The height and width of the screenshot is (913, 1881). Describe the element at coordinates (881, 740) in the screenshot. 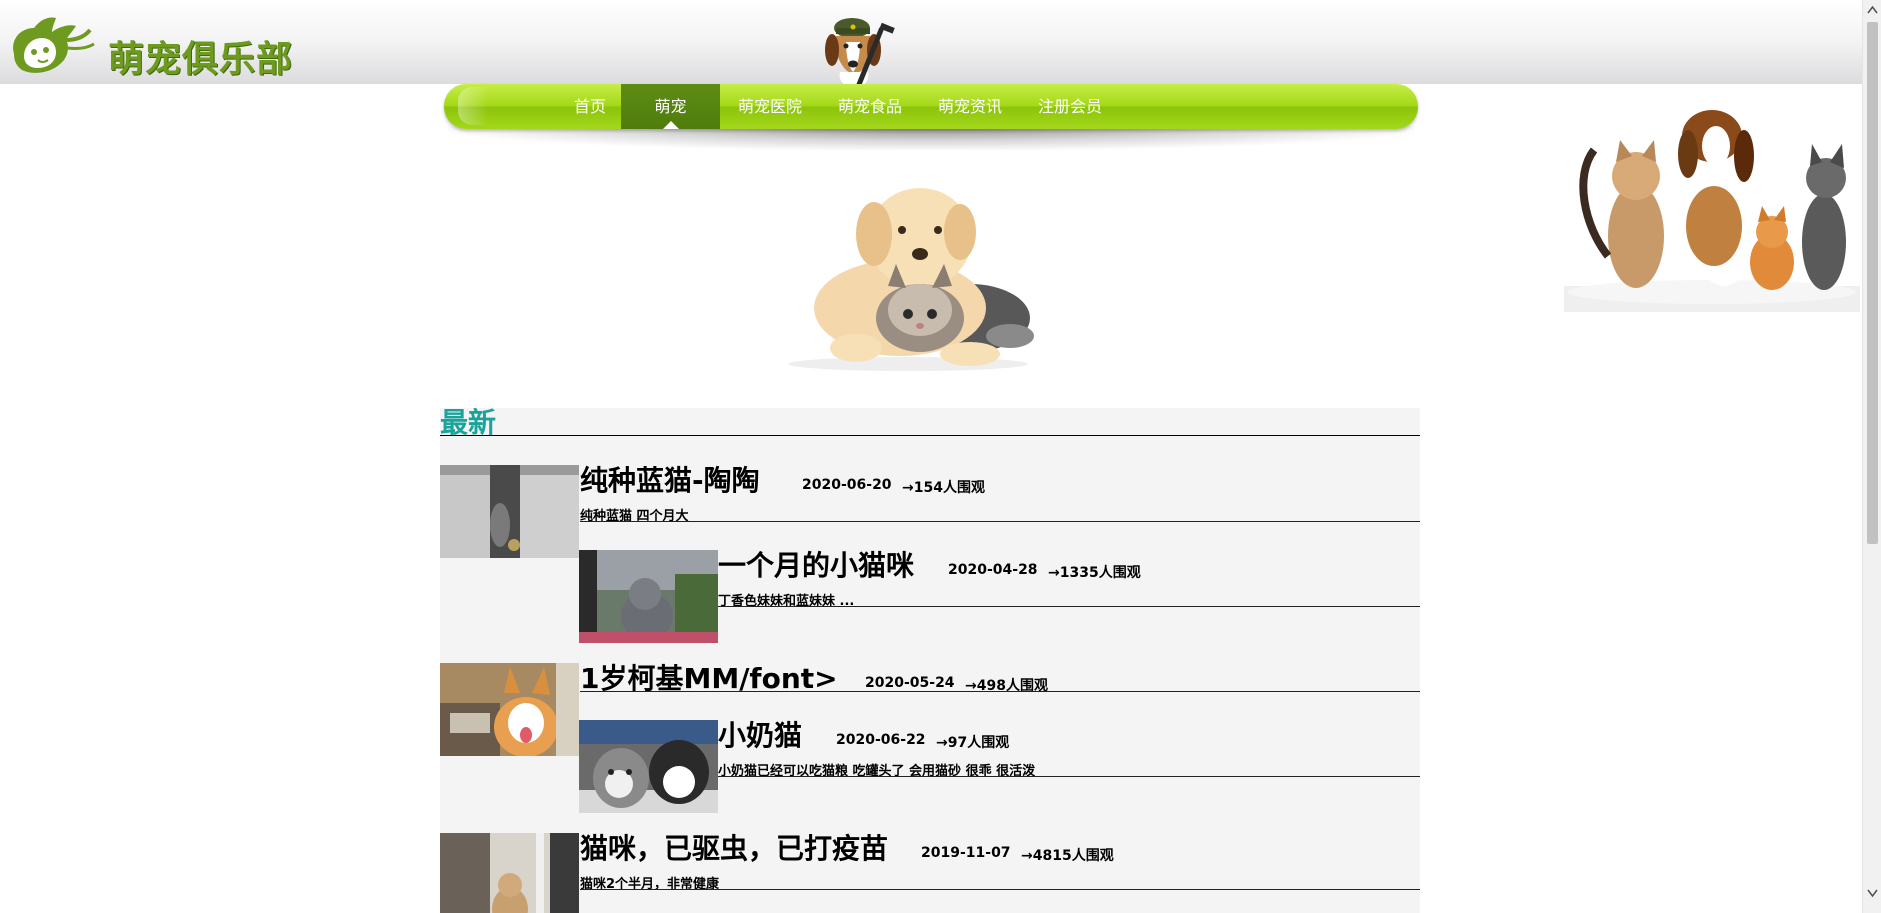

I see `entry-4-date: 2020-06-22` at that location.